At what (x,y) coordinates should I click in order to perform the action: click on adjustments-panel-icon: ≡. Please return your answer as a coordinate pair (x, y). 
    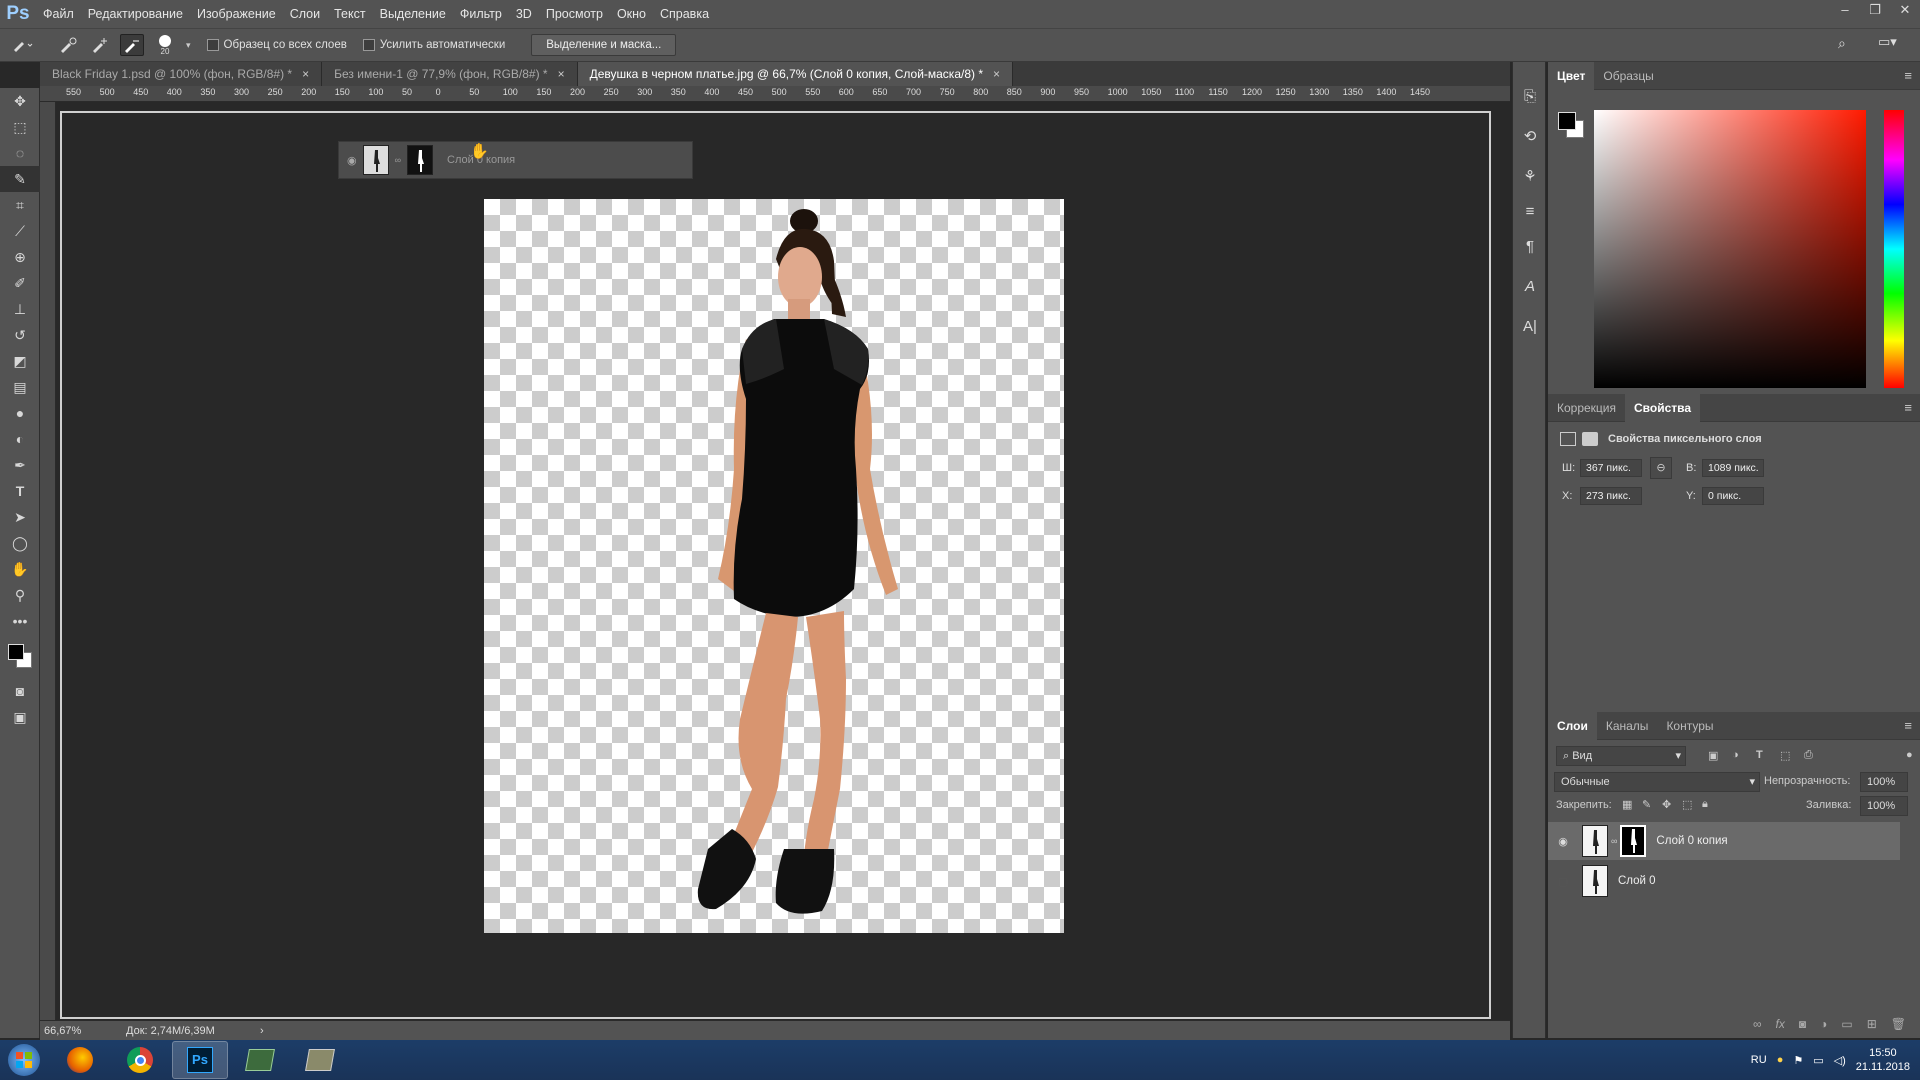
    Looking at the image, I should click on (1530, 211).